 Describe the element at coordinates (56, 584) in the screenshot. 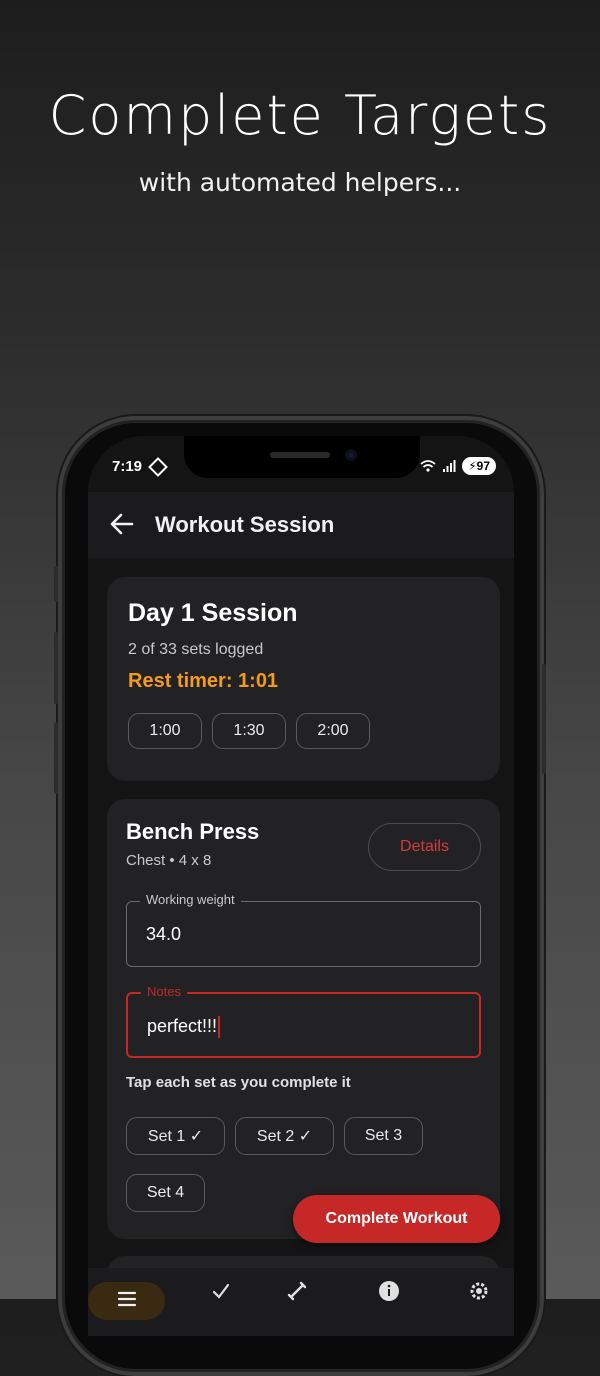

I see `phone-side-button` at that location.